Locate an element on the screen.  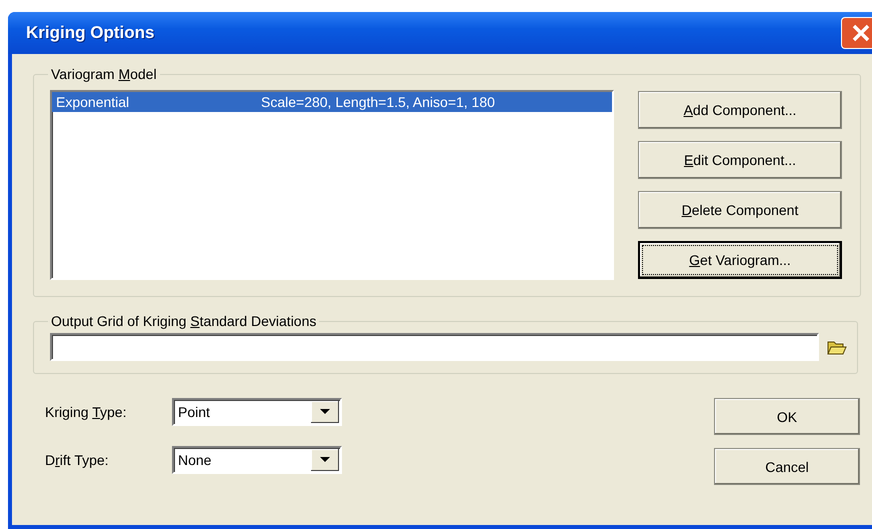
dropdown: None is located at coordinates (257, 460).